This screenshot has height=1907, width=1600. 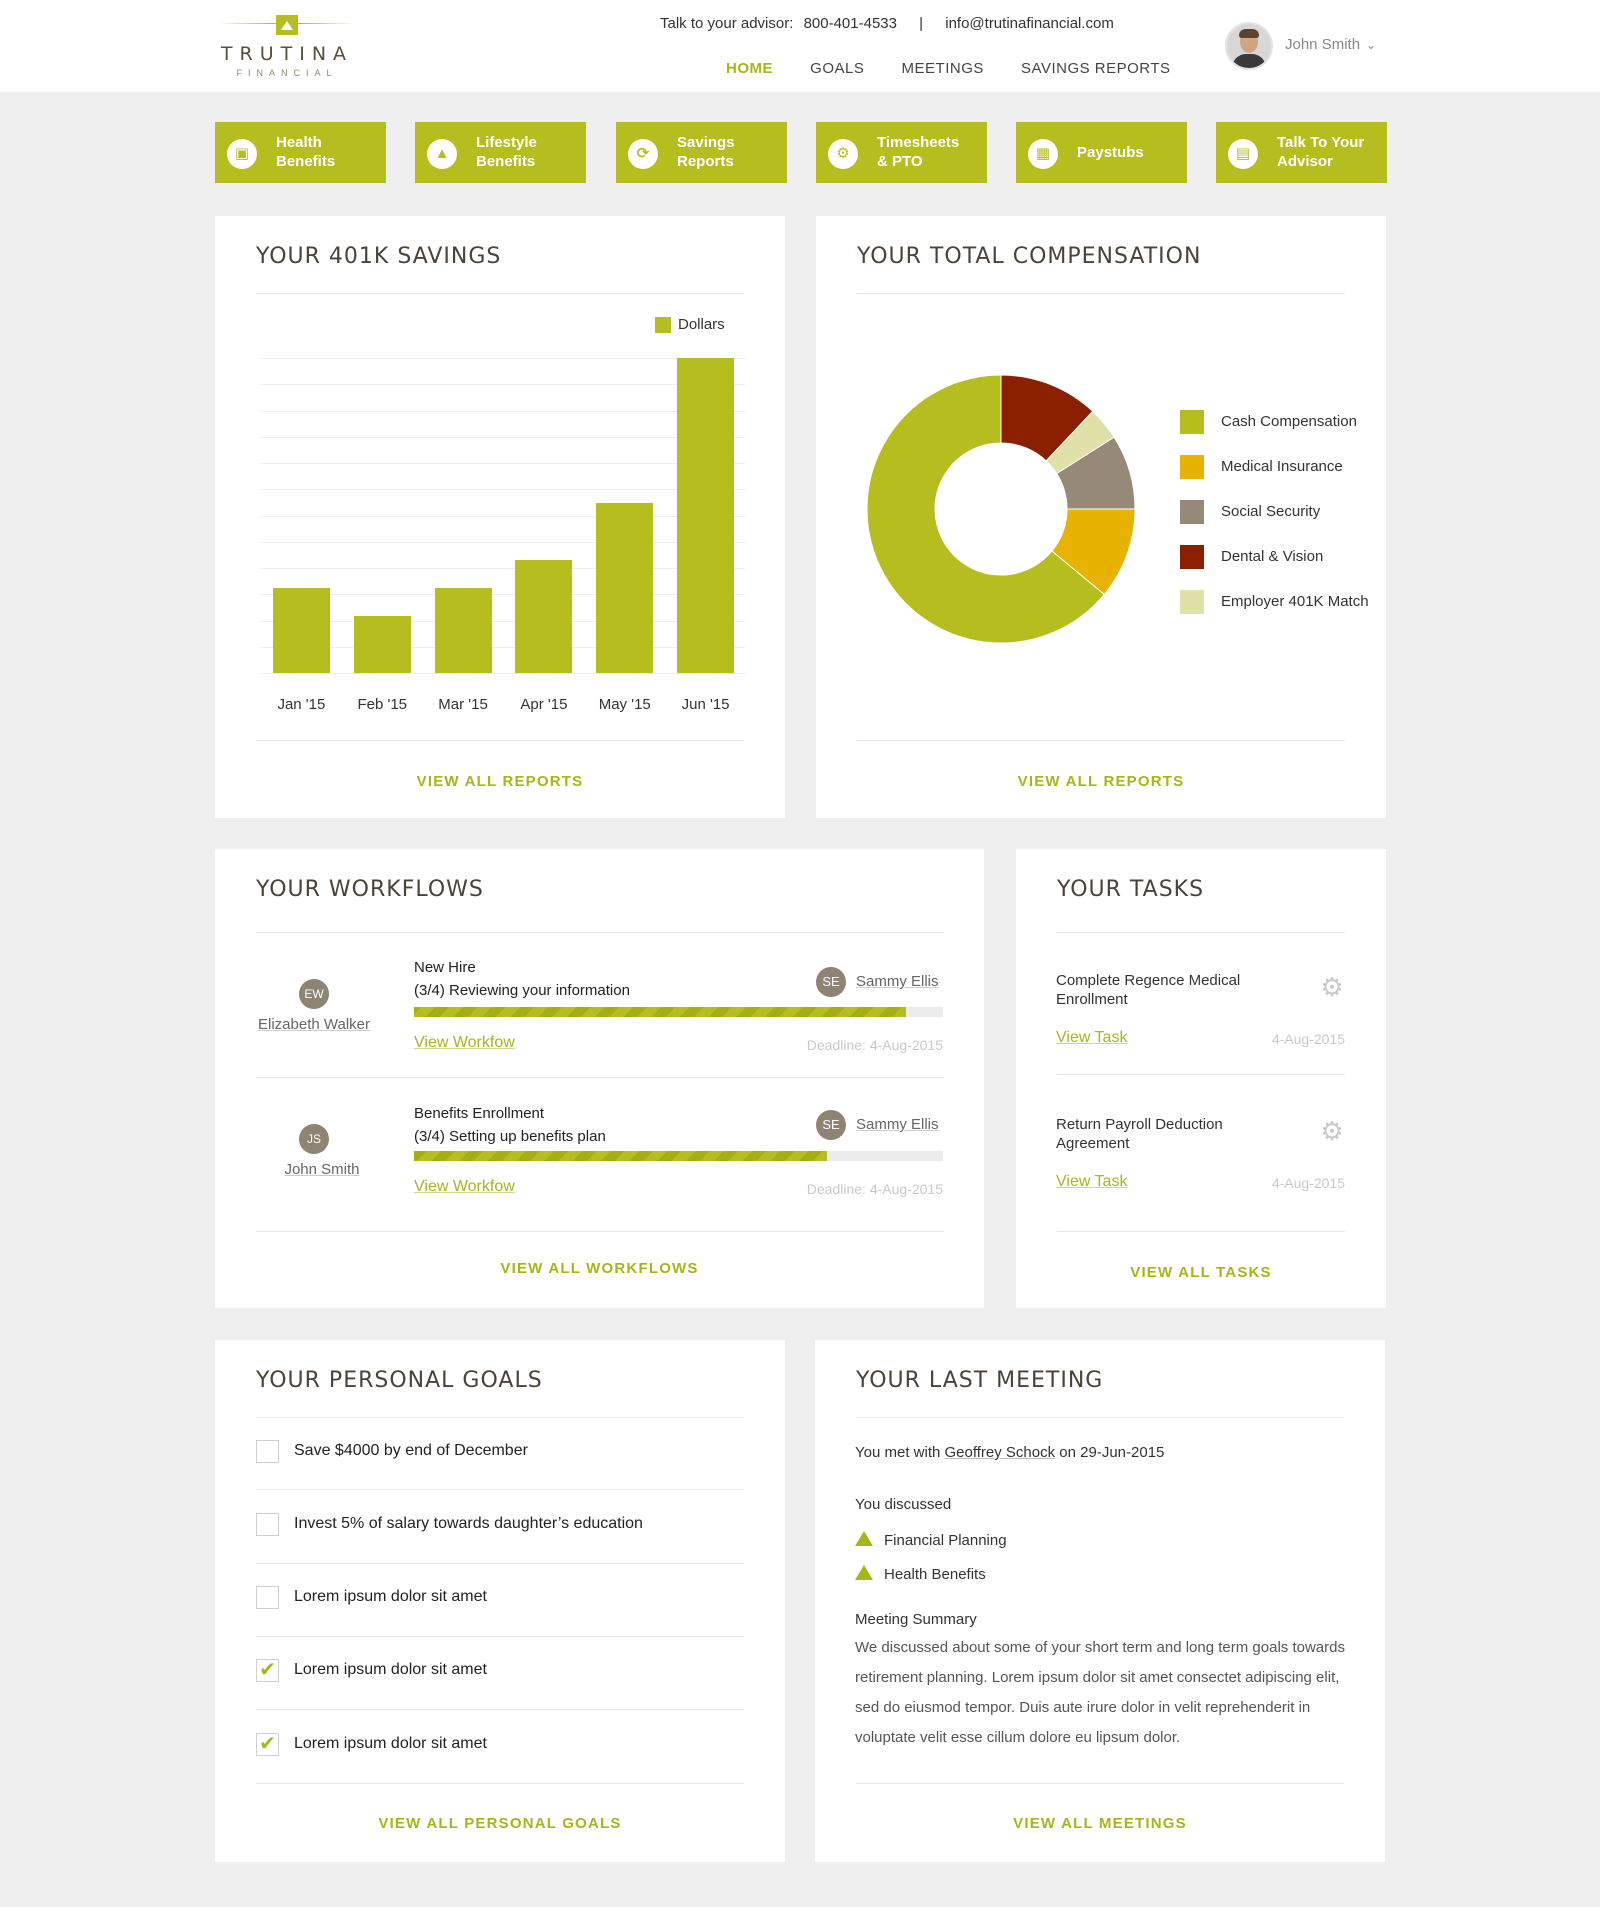 I want to click on view-all-meetings-link: VIEW ALL MEETINGS, so click(x=1100, y=1823).